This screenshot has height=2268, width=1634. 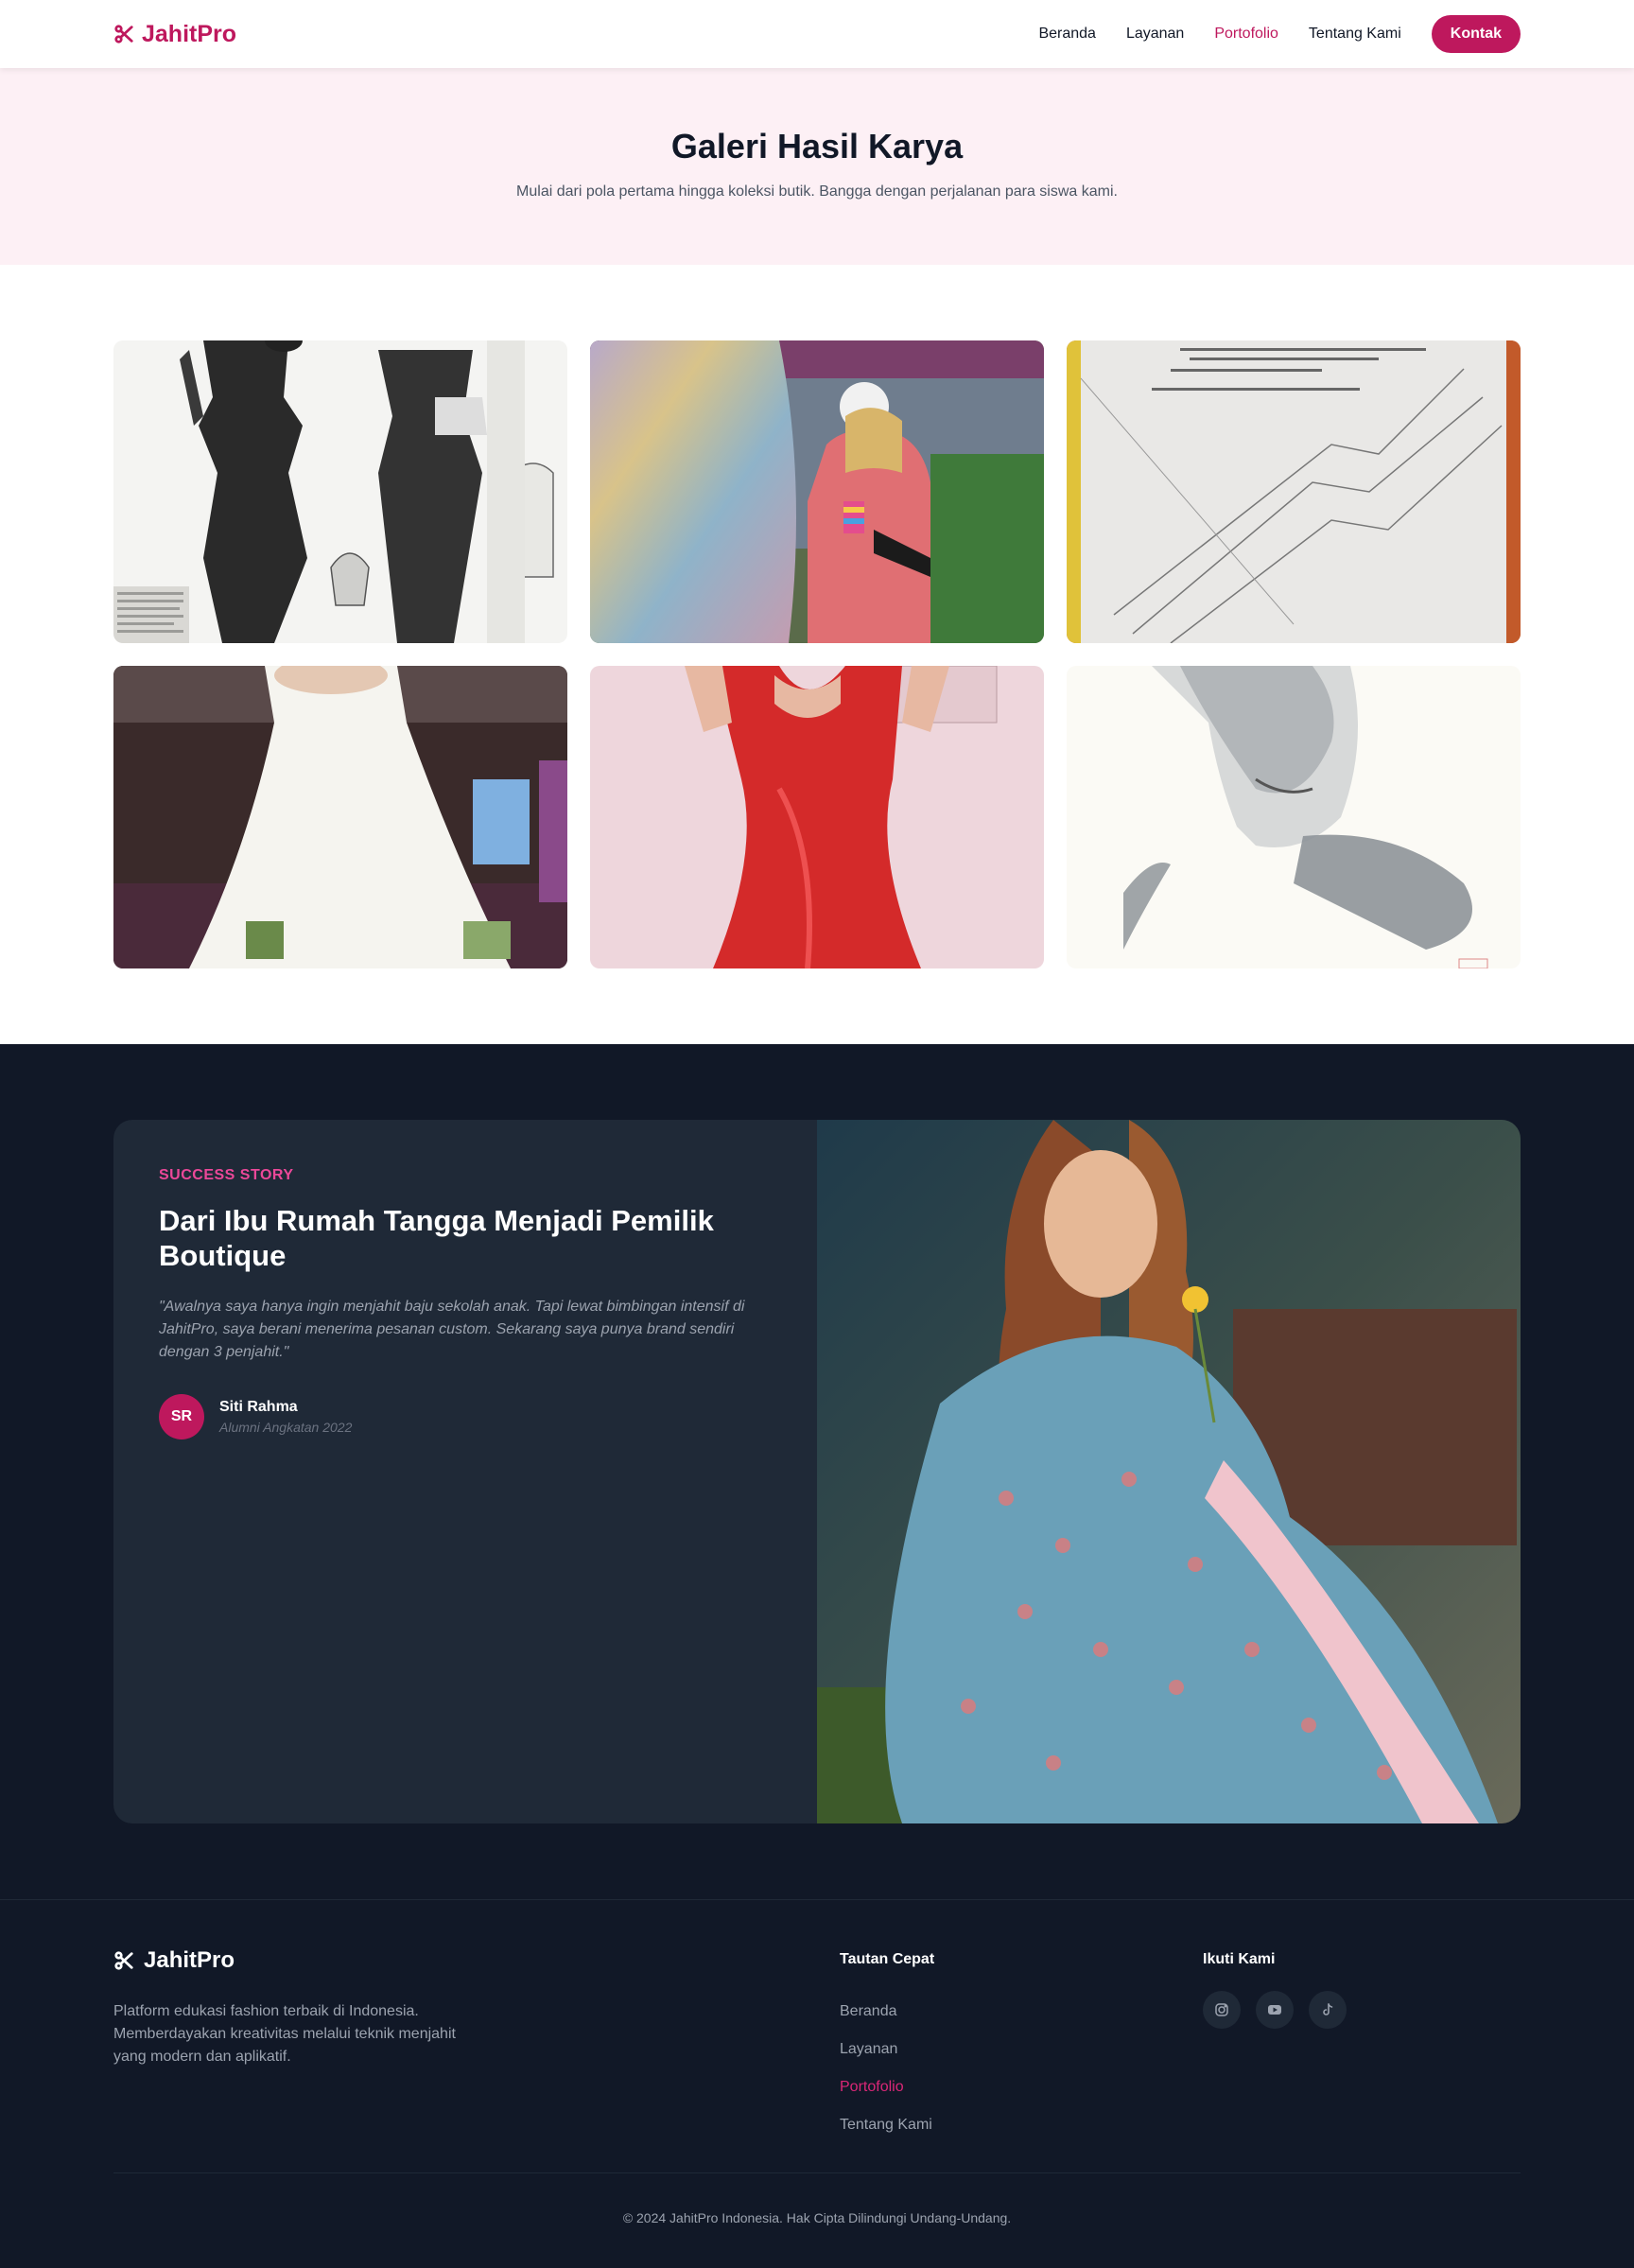 I want to click on youtube-button, so click(x=1275, y=2010).